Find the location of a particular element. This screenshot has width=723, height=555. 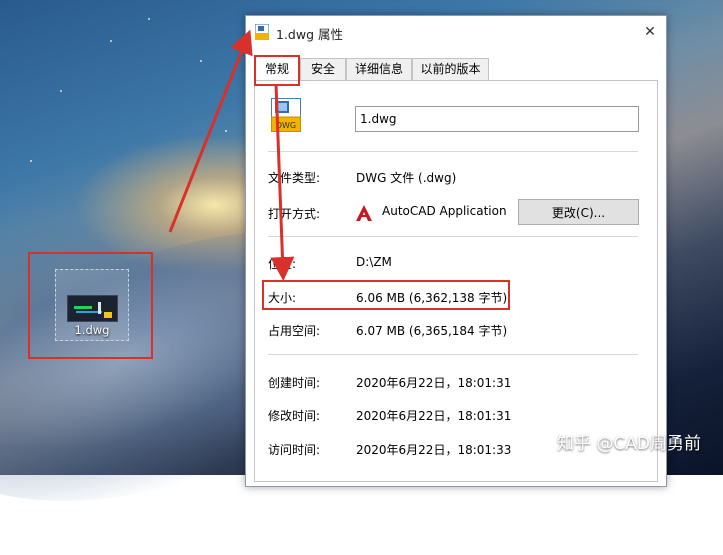

arrow-to-title is located at coordinates (210, 131).